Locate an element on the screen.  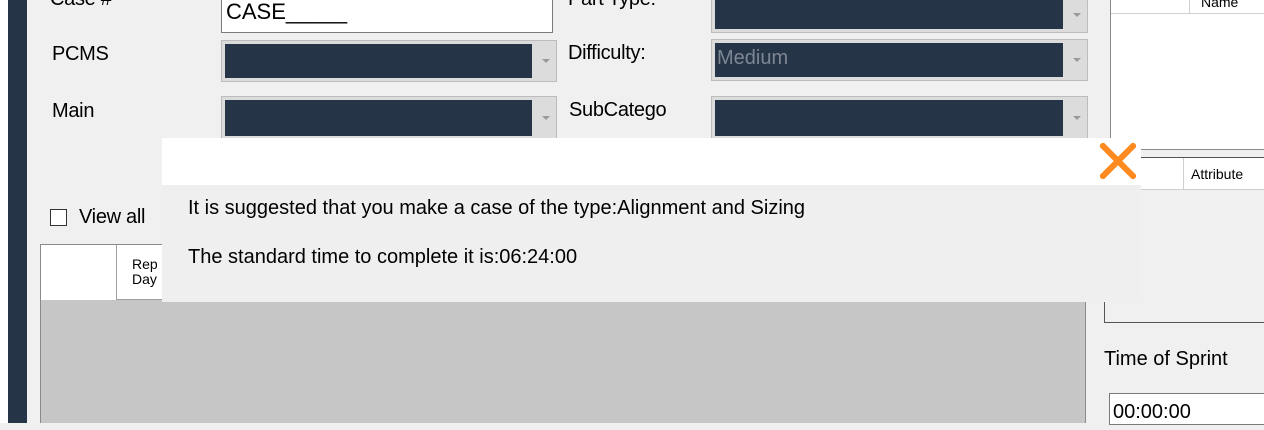
pcms-dropdown is located at coordinates (389, 61).